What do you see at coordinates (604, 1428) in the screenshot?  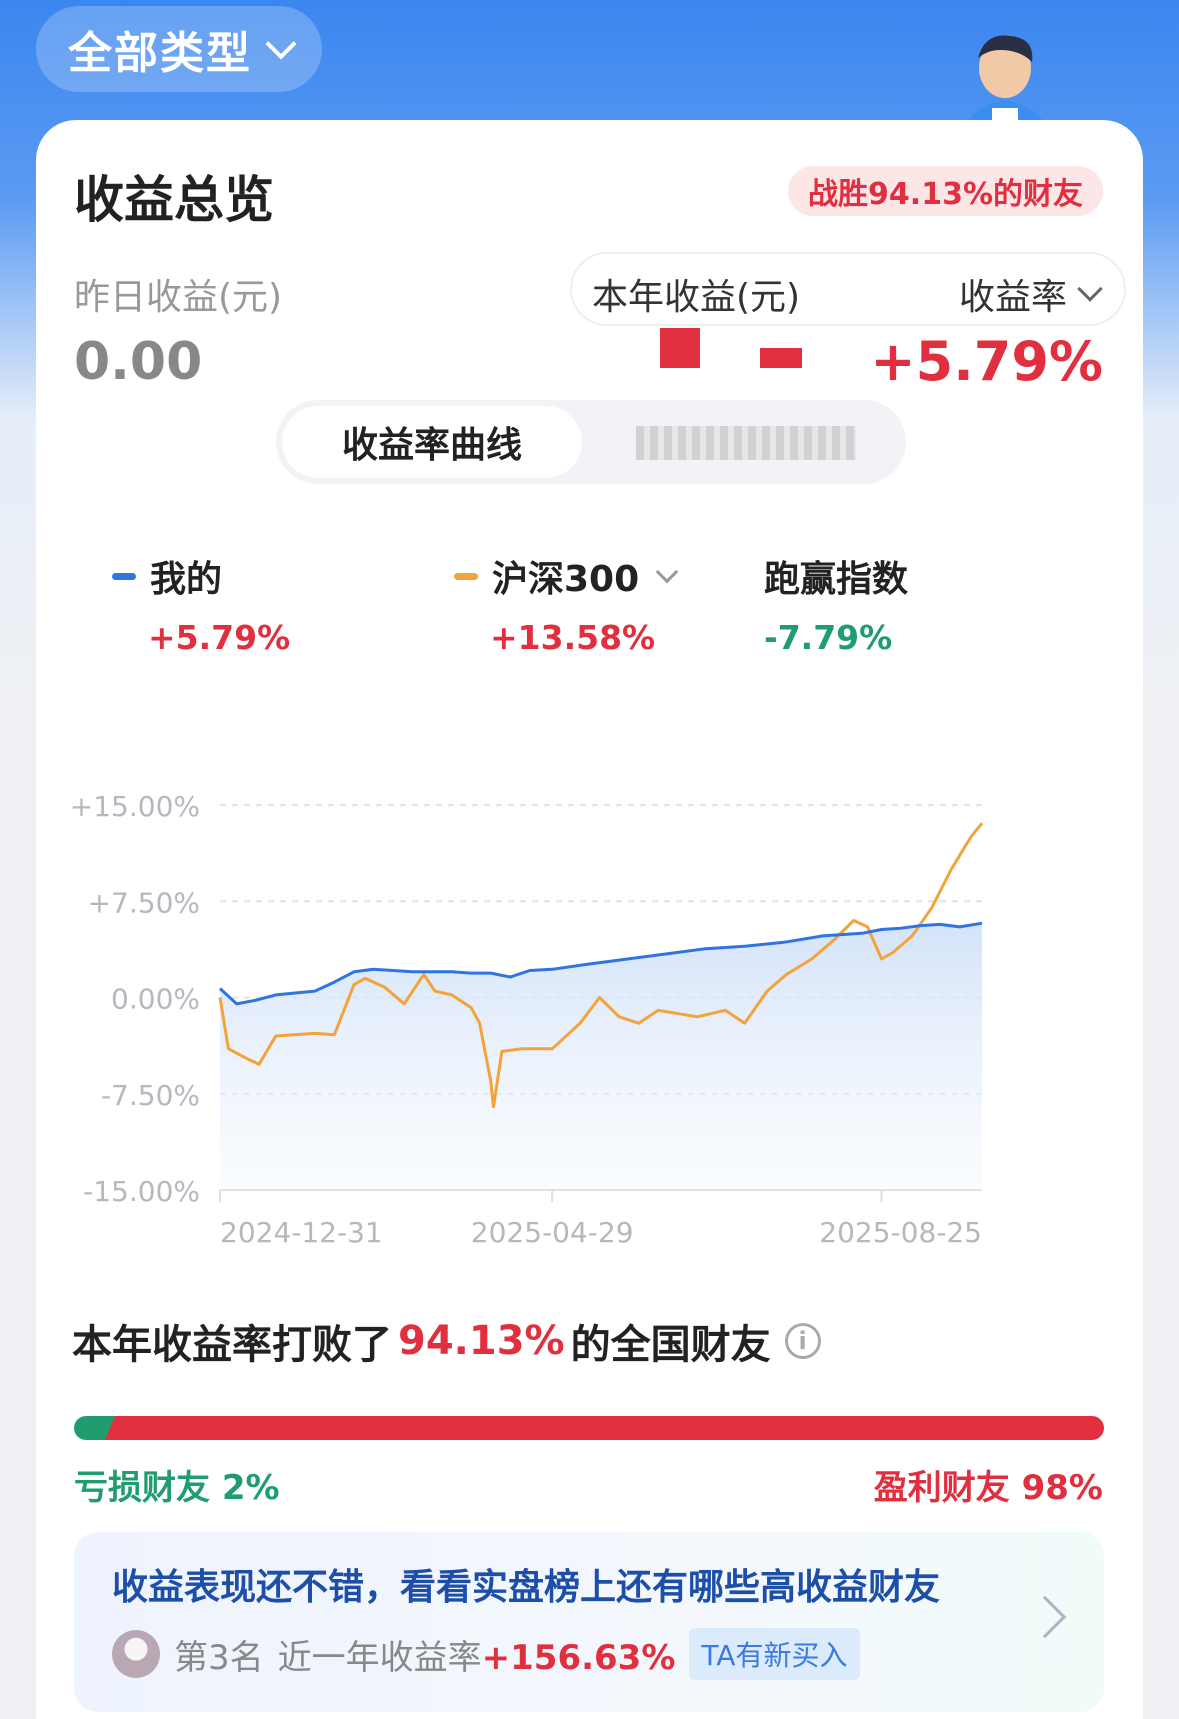 I see `gain-share-bar` at bounding box center [604, 1428].